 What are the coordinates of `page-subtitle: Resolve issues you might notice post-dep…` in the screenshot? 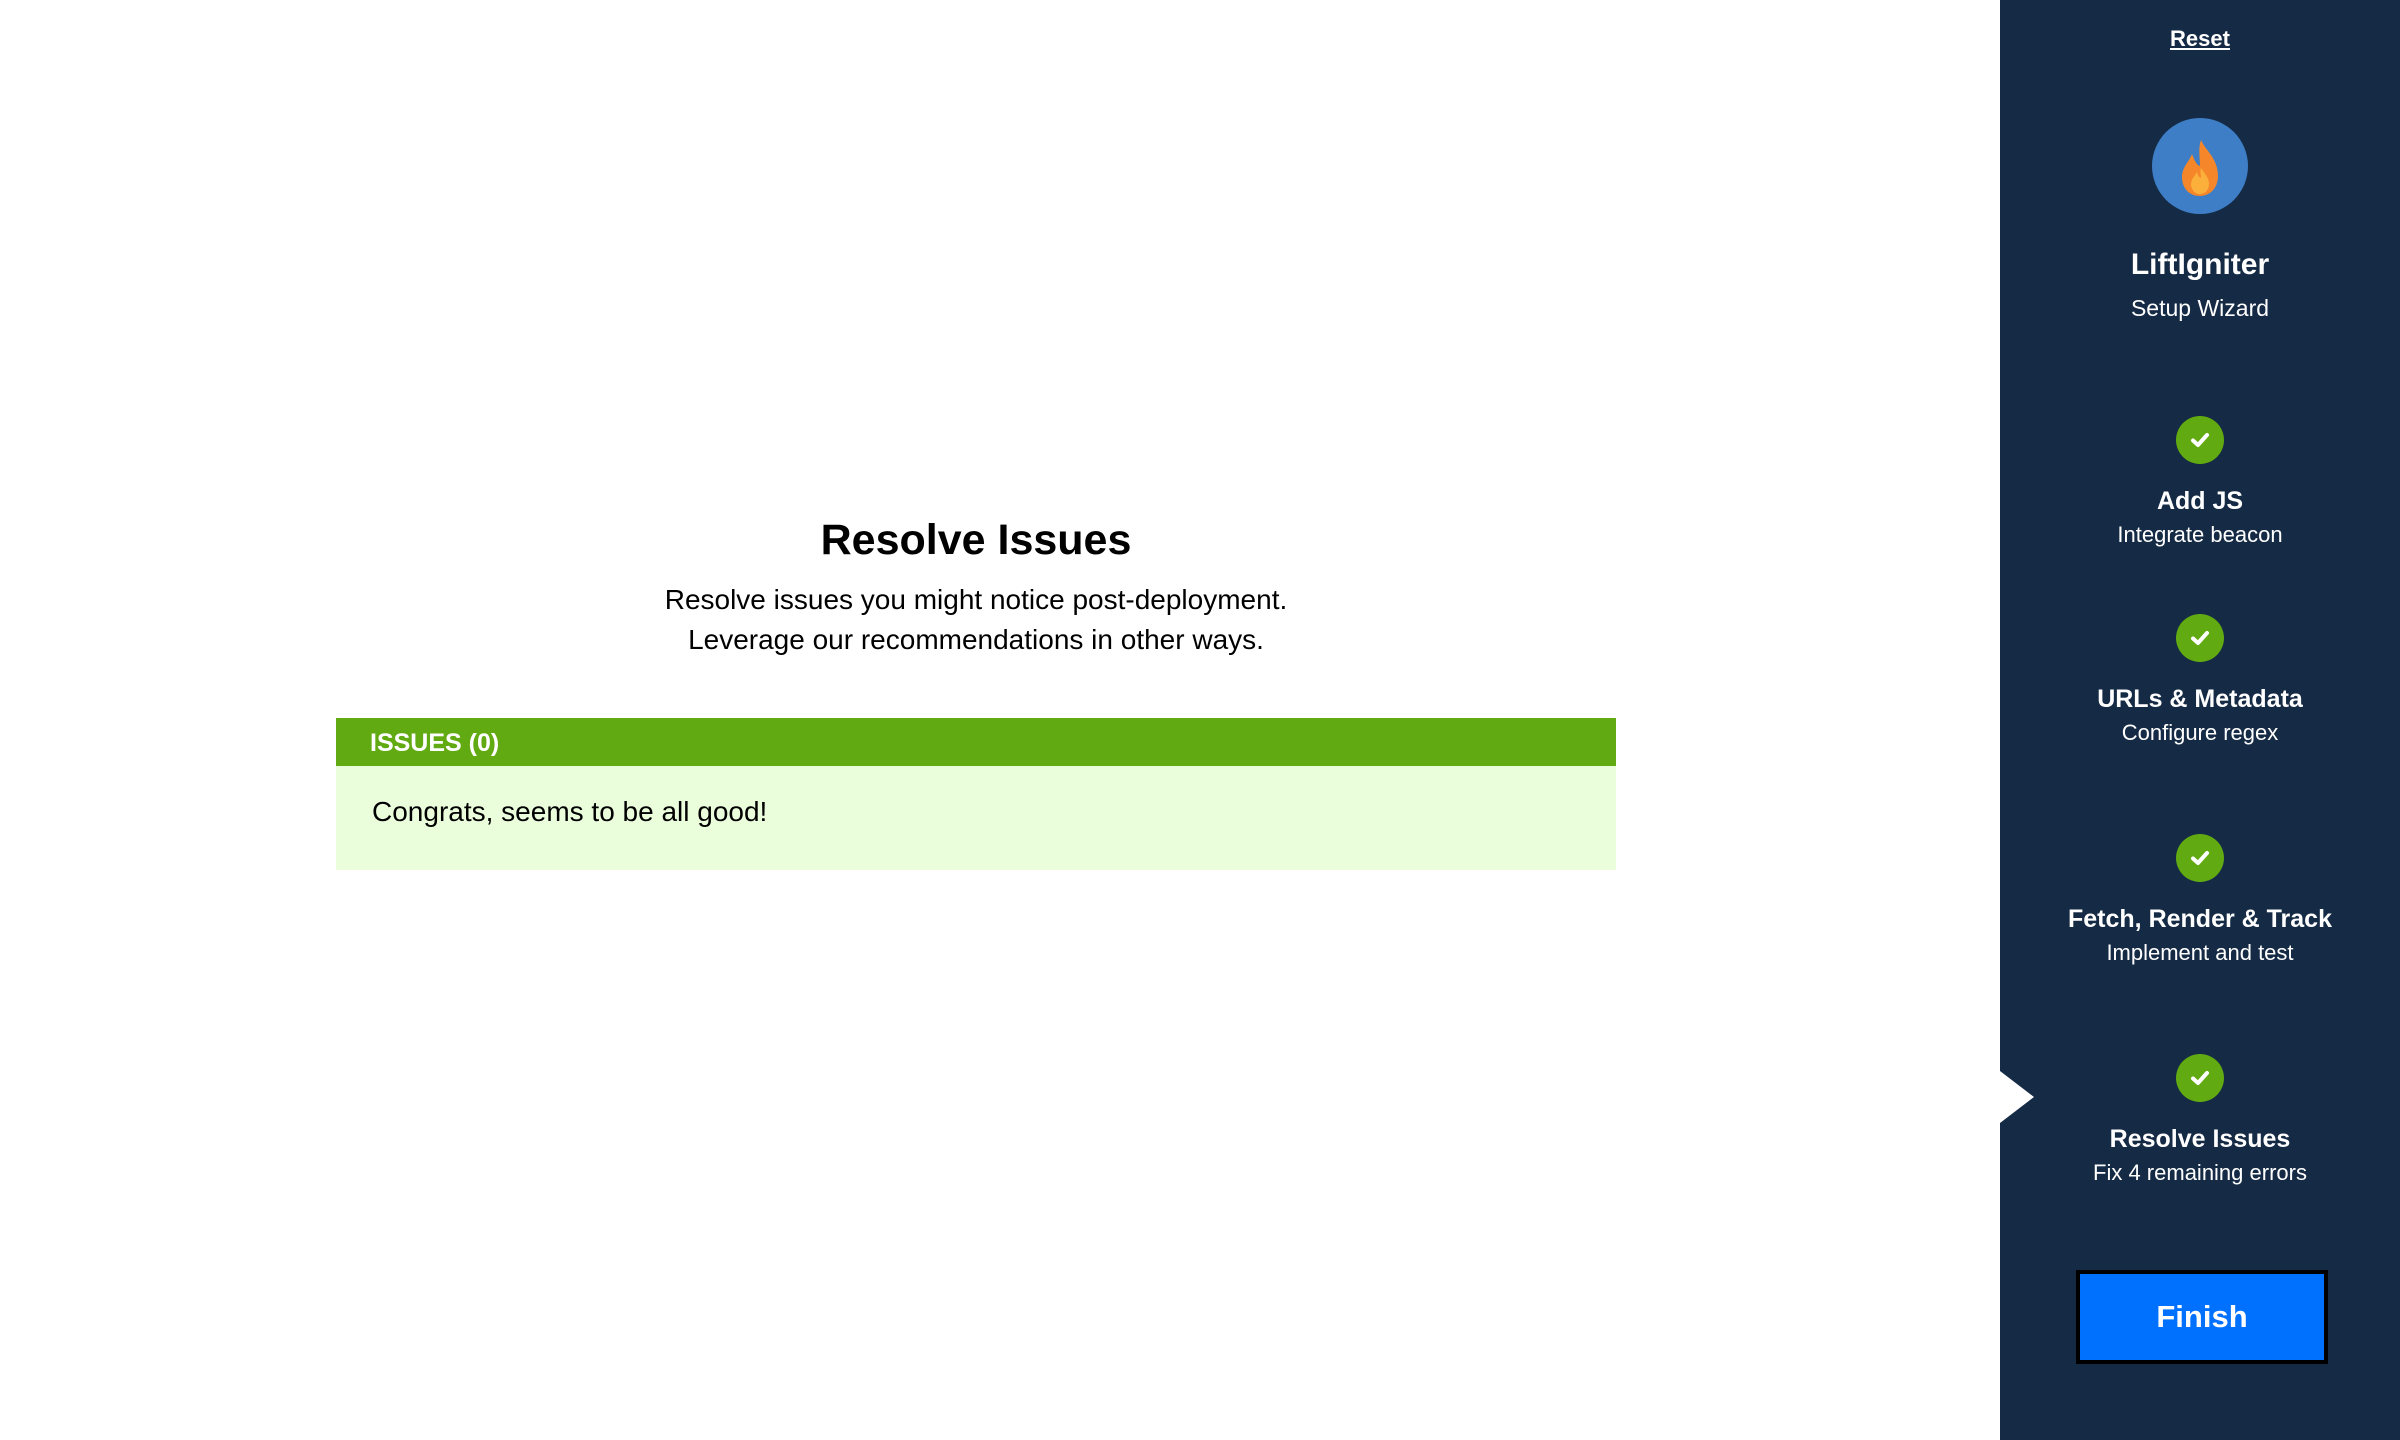 It's located at (976, 620).